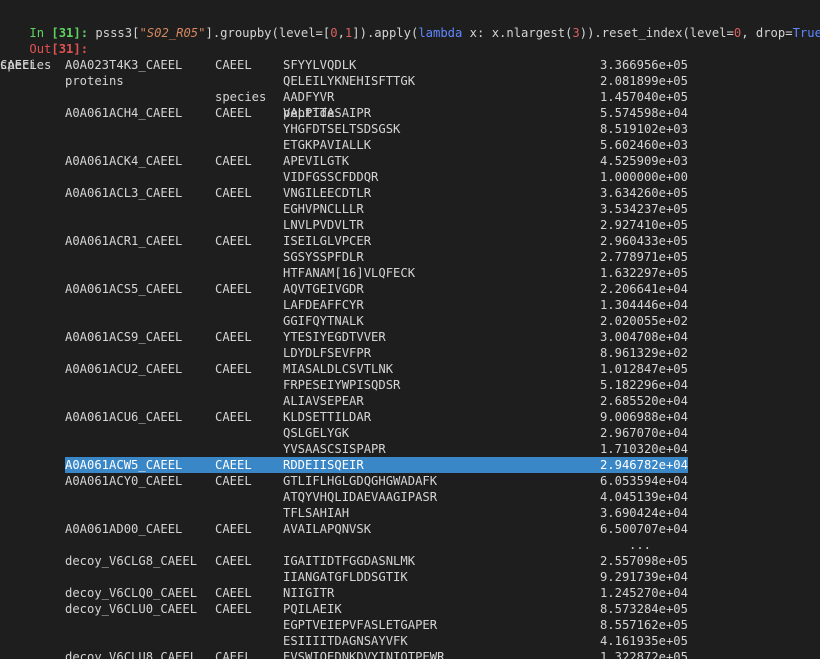 The image size is (820, 659). I want to click on table-row: ATQYVHQLIDAEVAAGIPASR 4.045139e+04, so click(410, 497).